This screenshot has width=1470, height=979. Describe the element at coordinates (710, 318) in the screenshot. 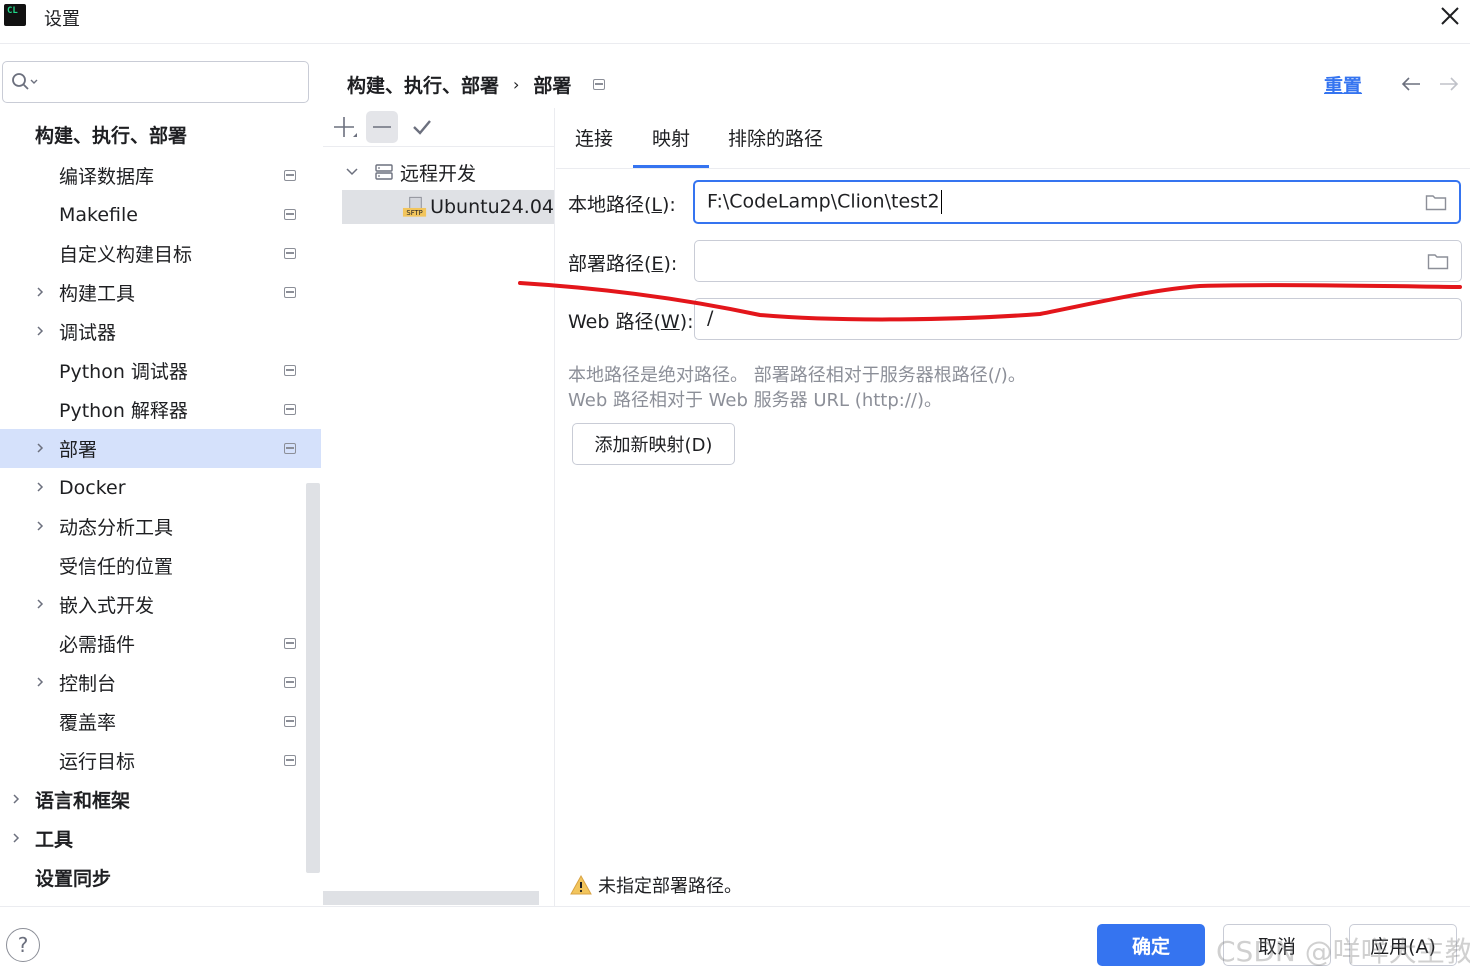

I see `web-path-value: /` at that location.